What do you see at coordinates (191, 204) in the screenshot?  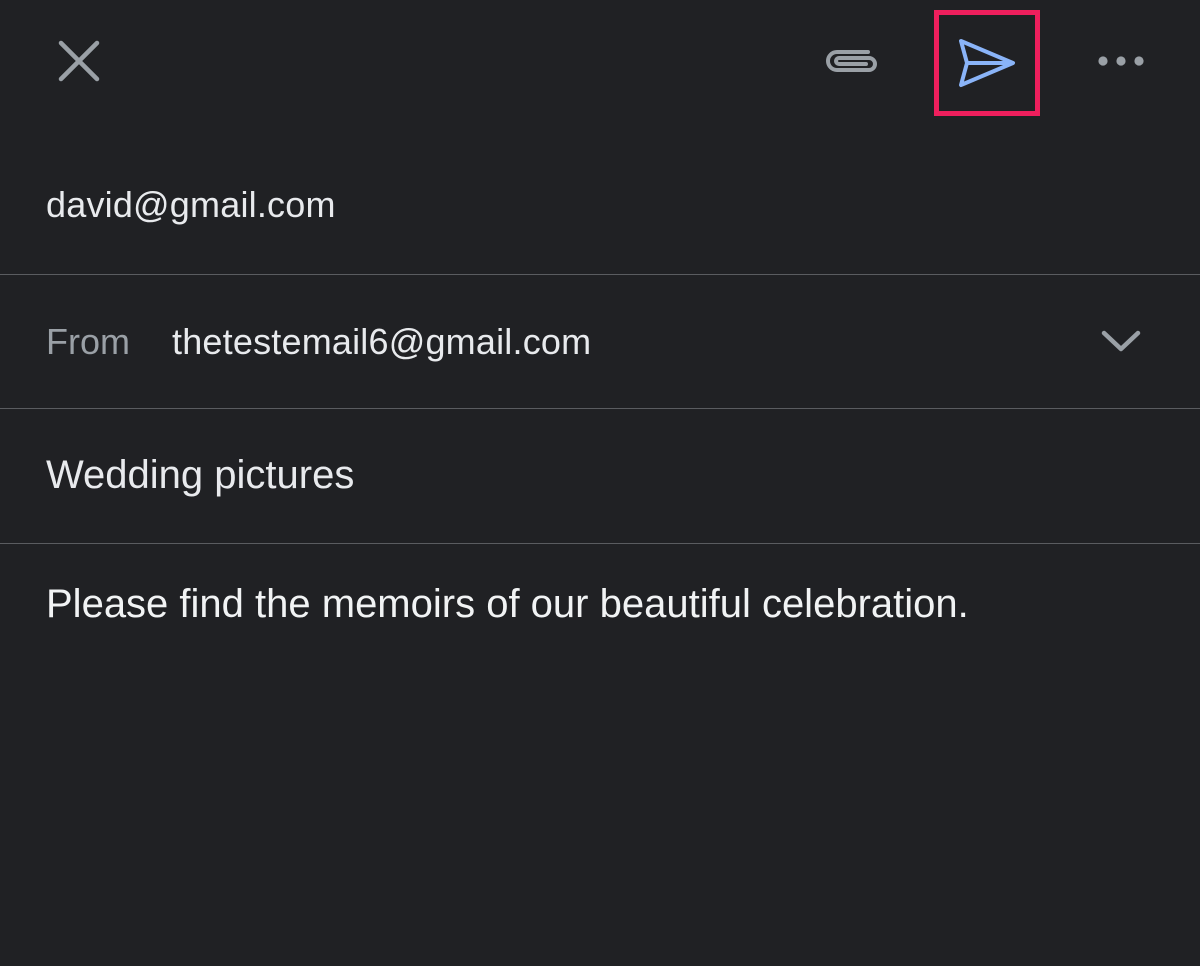 I see `to-field-value: david@gmail.com` at bounding box center [191, 204].